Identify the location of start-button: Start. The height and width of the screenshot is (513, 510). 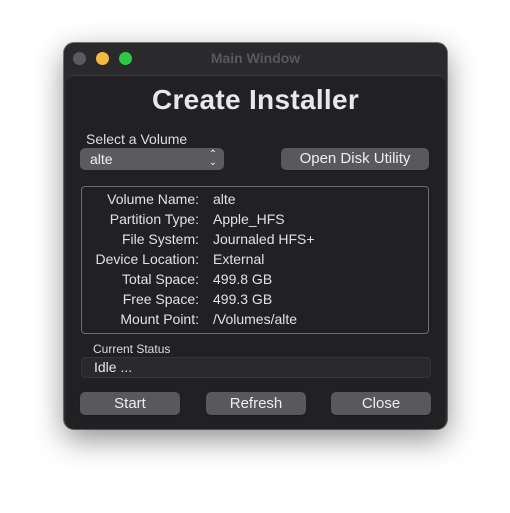
(130, 403).